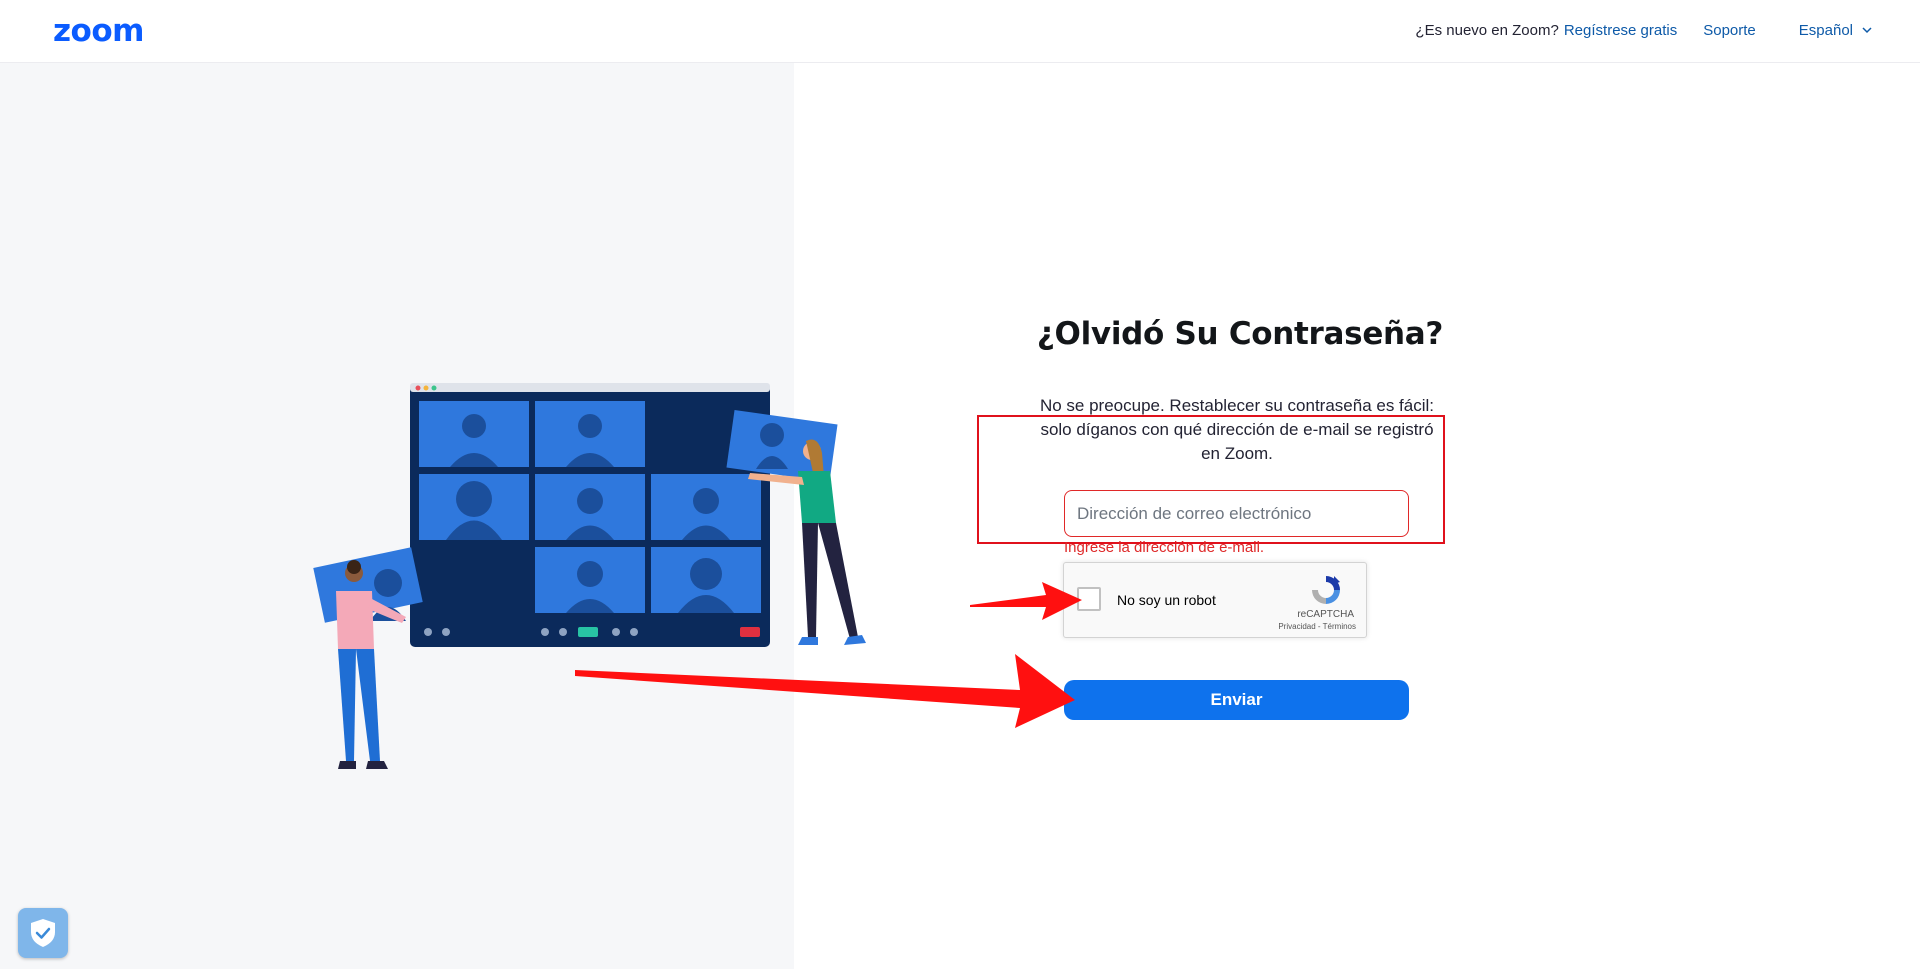 The width and height of the screenshot is (1920, 969). What do you see at coordinates (1825, 30) in the screenshot?
I see `language-label: Español` at bounding box center [1825, 30].